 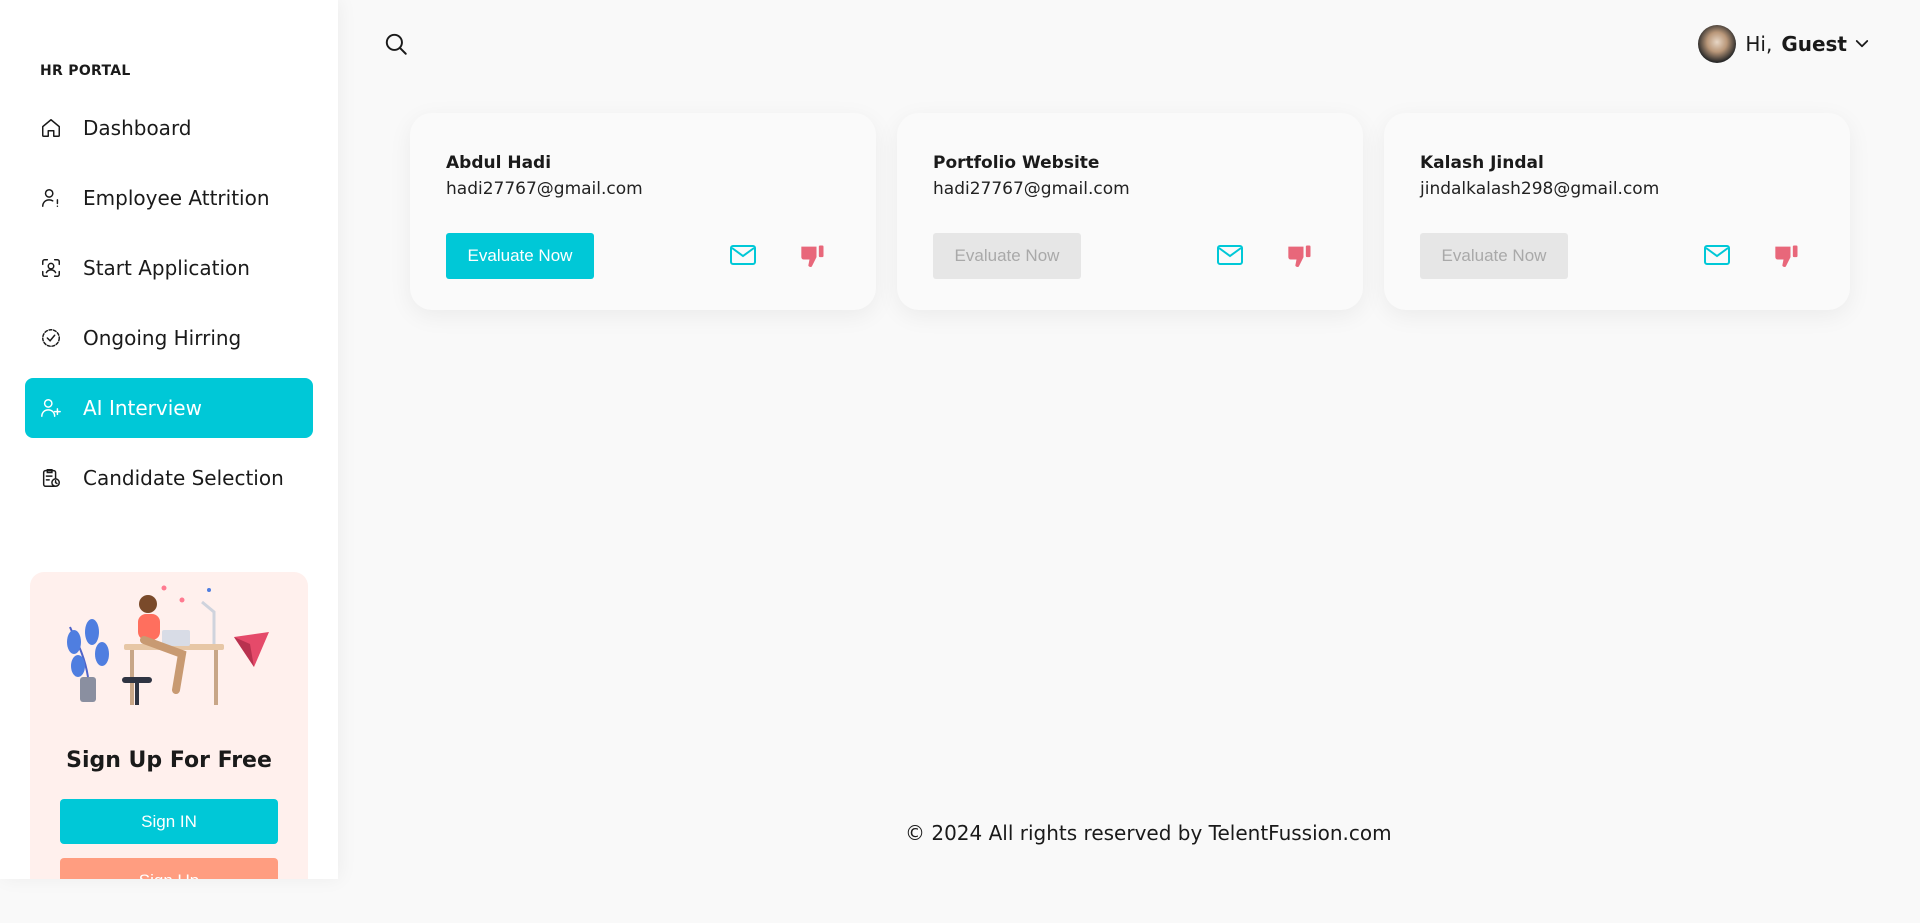 I want to click on candidate-name: Kalash Jindal, so click(x=1482, y=163).